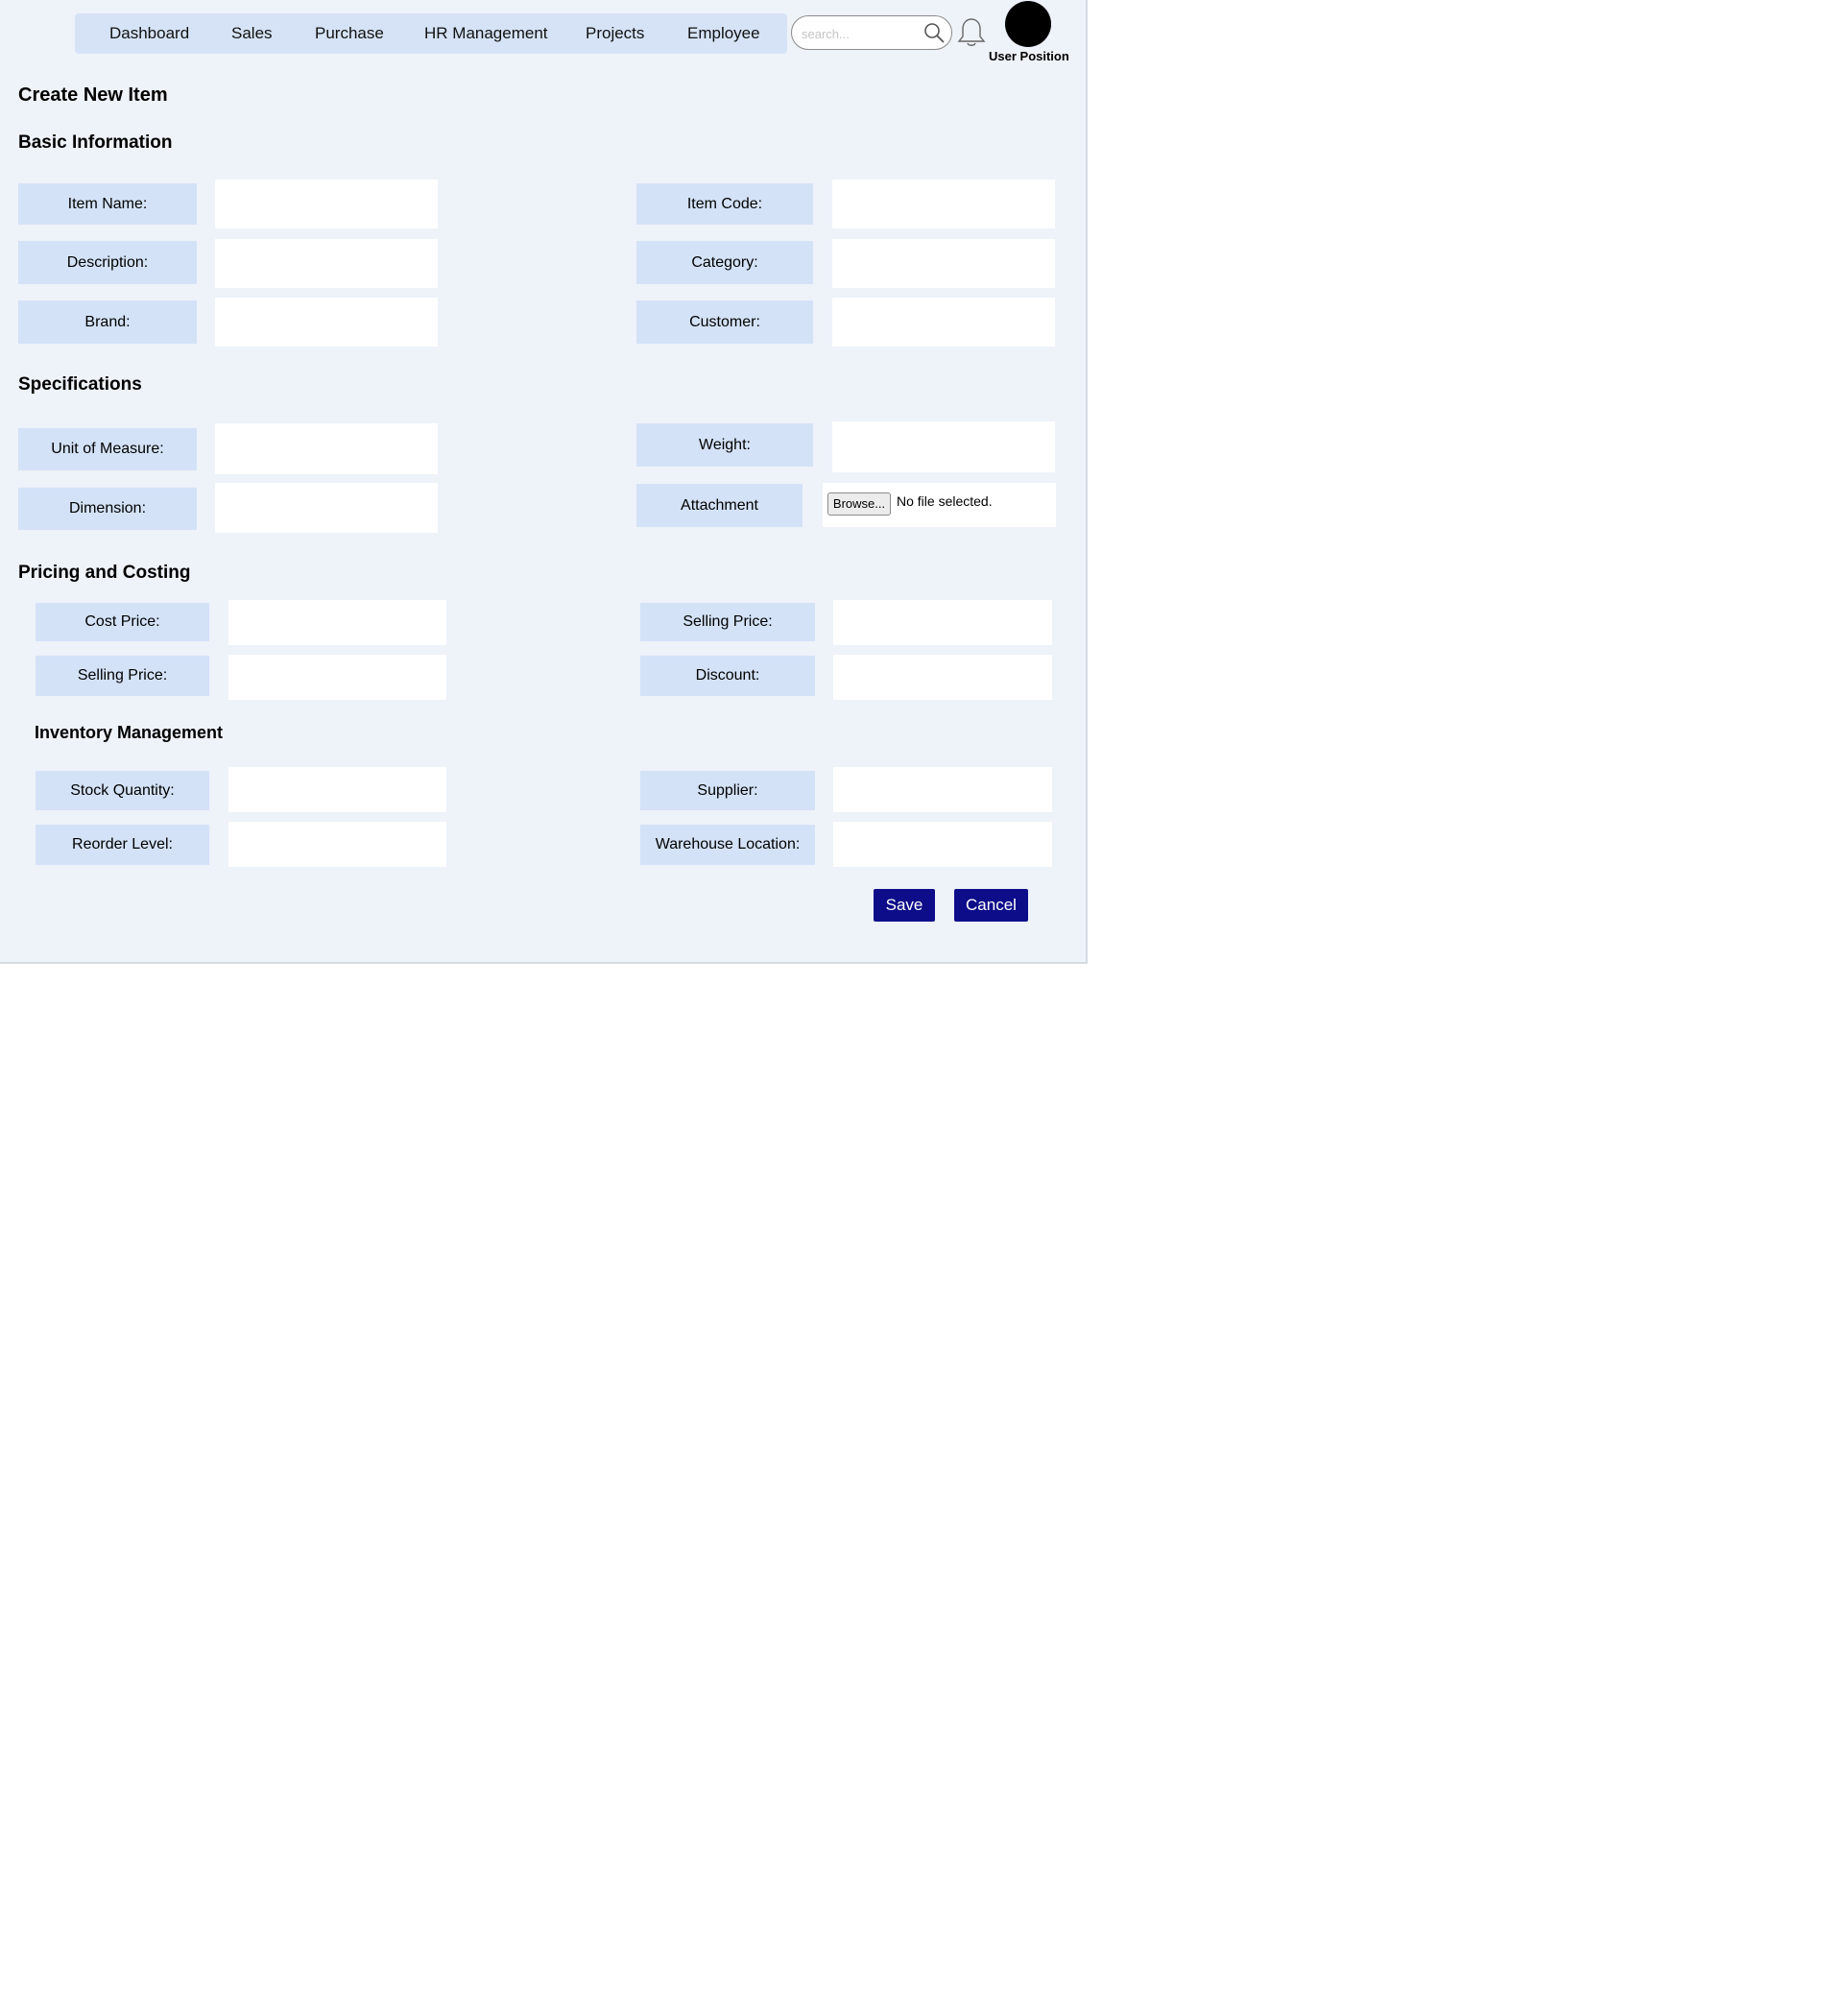  What do you see at coordinates (723, 33) in the screenshot?
I see `nav-employee: Employee` at bounding box center [723, 33].